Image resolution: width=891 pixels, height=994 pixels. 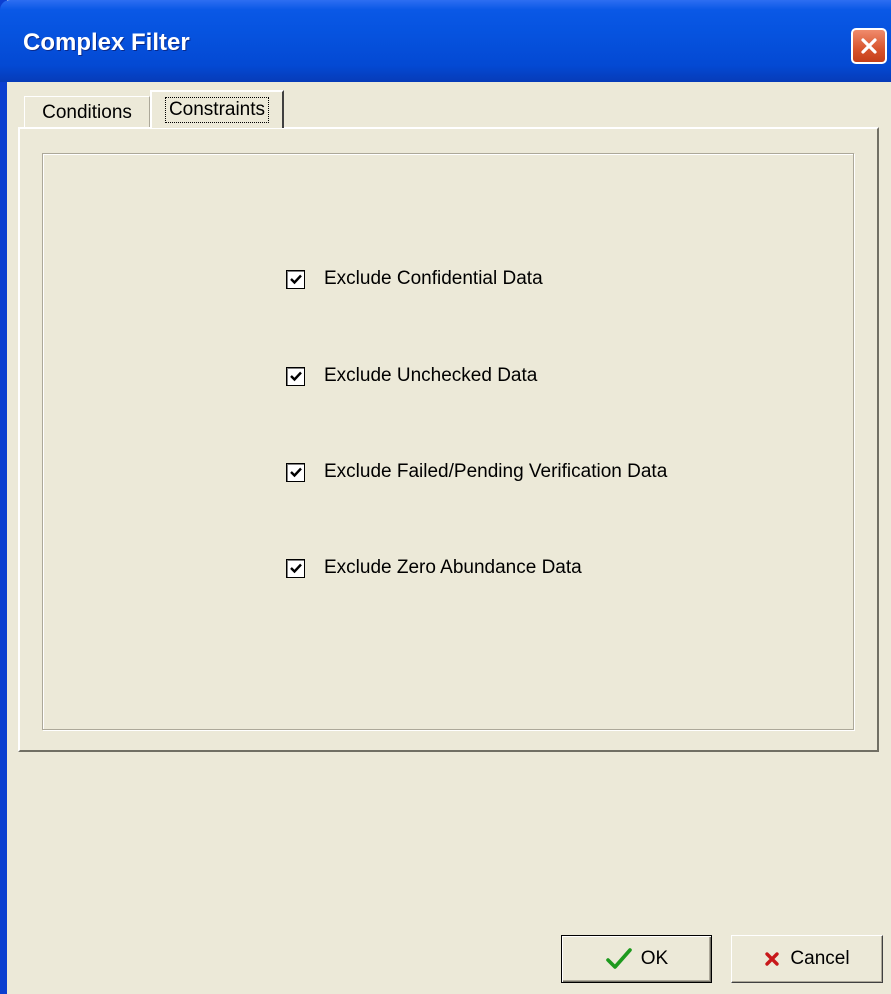 What do you see at coordinates (820, 958) in the screenshot?
I see `cancel-label: Cancel` at bounding box center [820, 958].